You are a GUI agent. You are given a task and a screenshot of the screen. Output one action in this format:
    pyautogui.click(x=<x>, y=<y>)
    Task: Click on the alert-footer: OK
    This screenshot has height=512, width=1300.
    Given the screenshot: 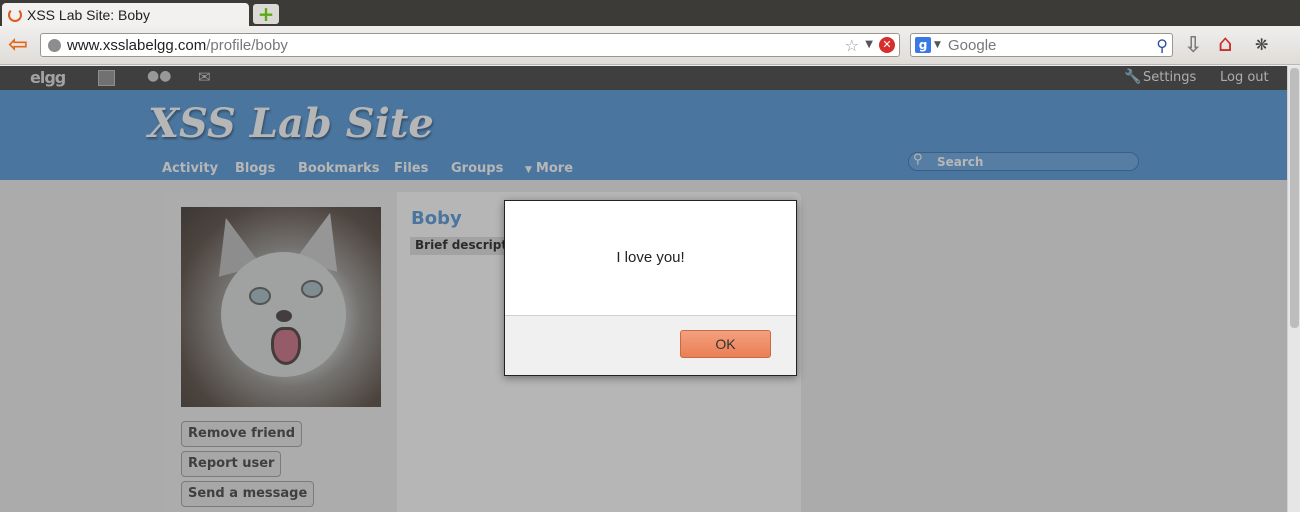 What is the action you would take?
    pyautogui.click(x=650, y=345)
    